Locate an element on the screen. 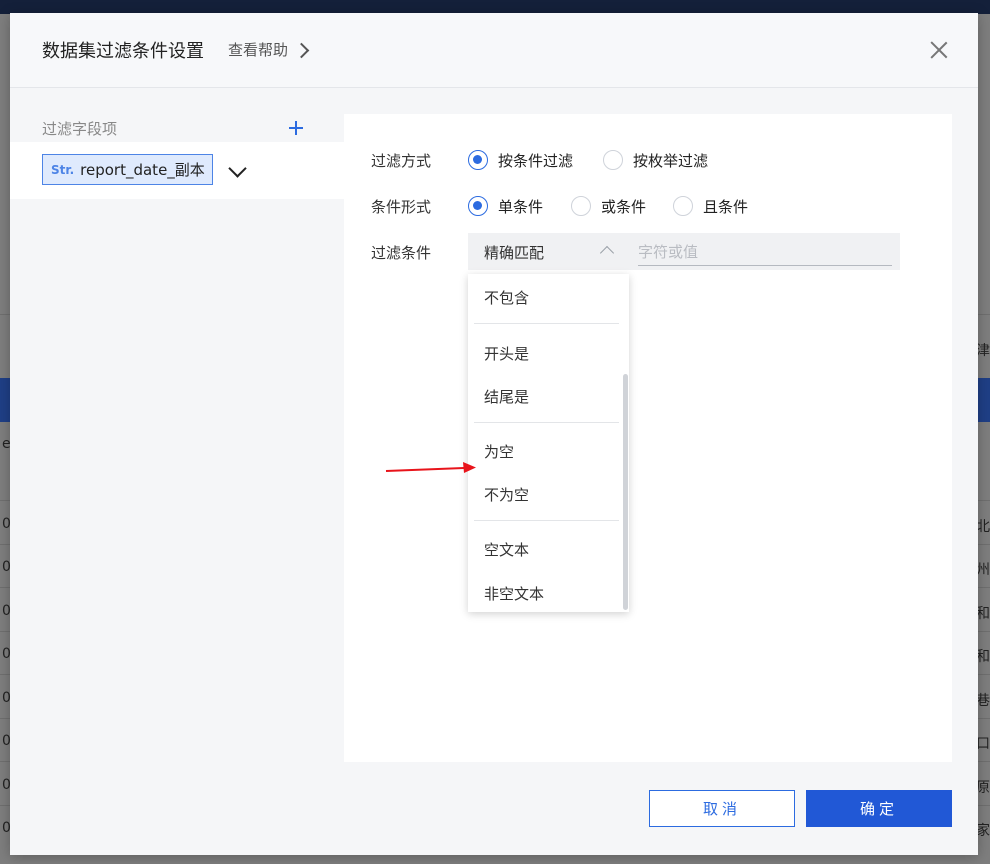 The width and height of the screenshot is (990, 864). condition-form-row: 条件形式 单条件 或条件 且条件 is located at coordinates (648, 206).